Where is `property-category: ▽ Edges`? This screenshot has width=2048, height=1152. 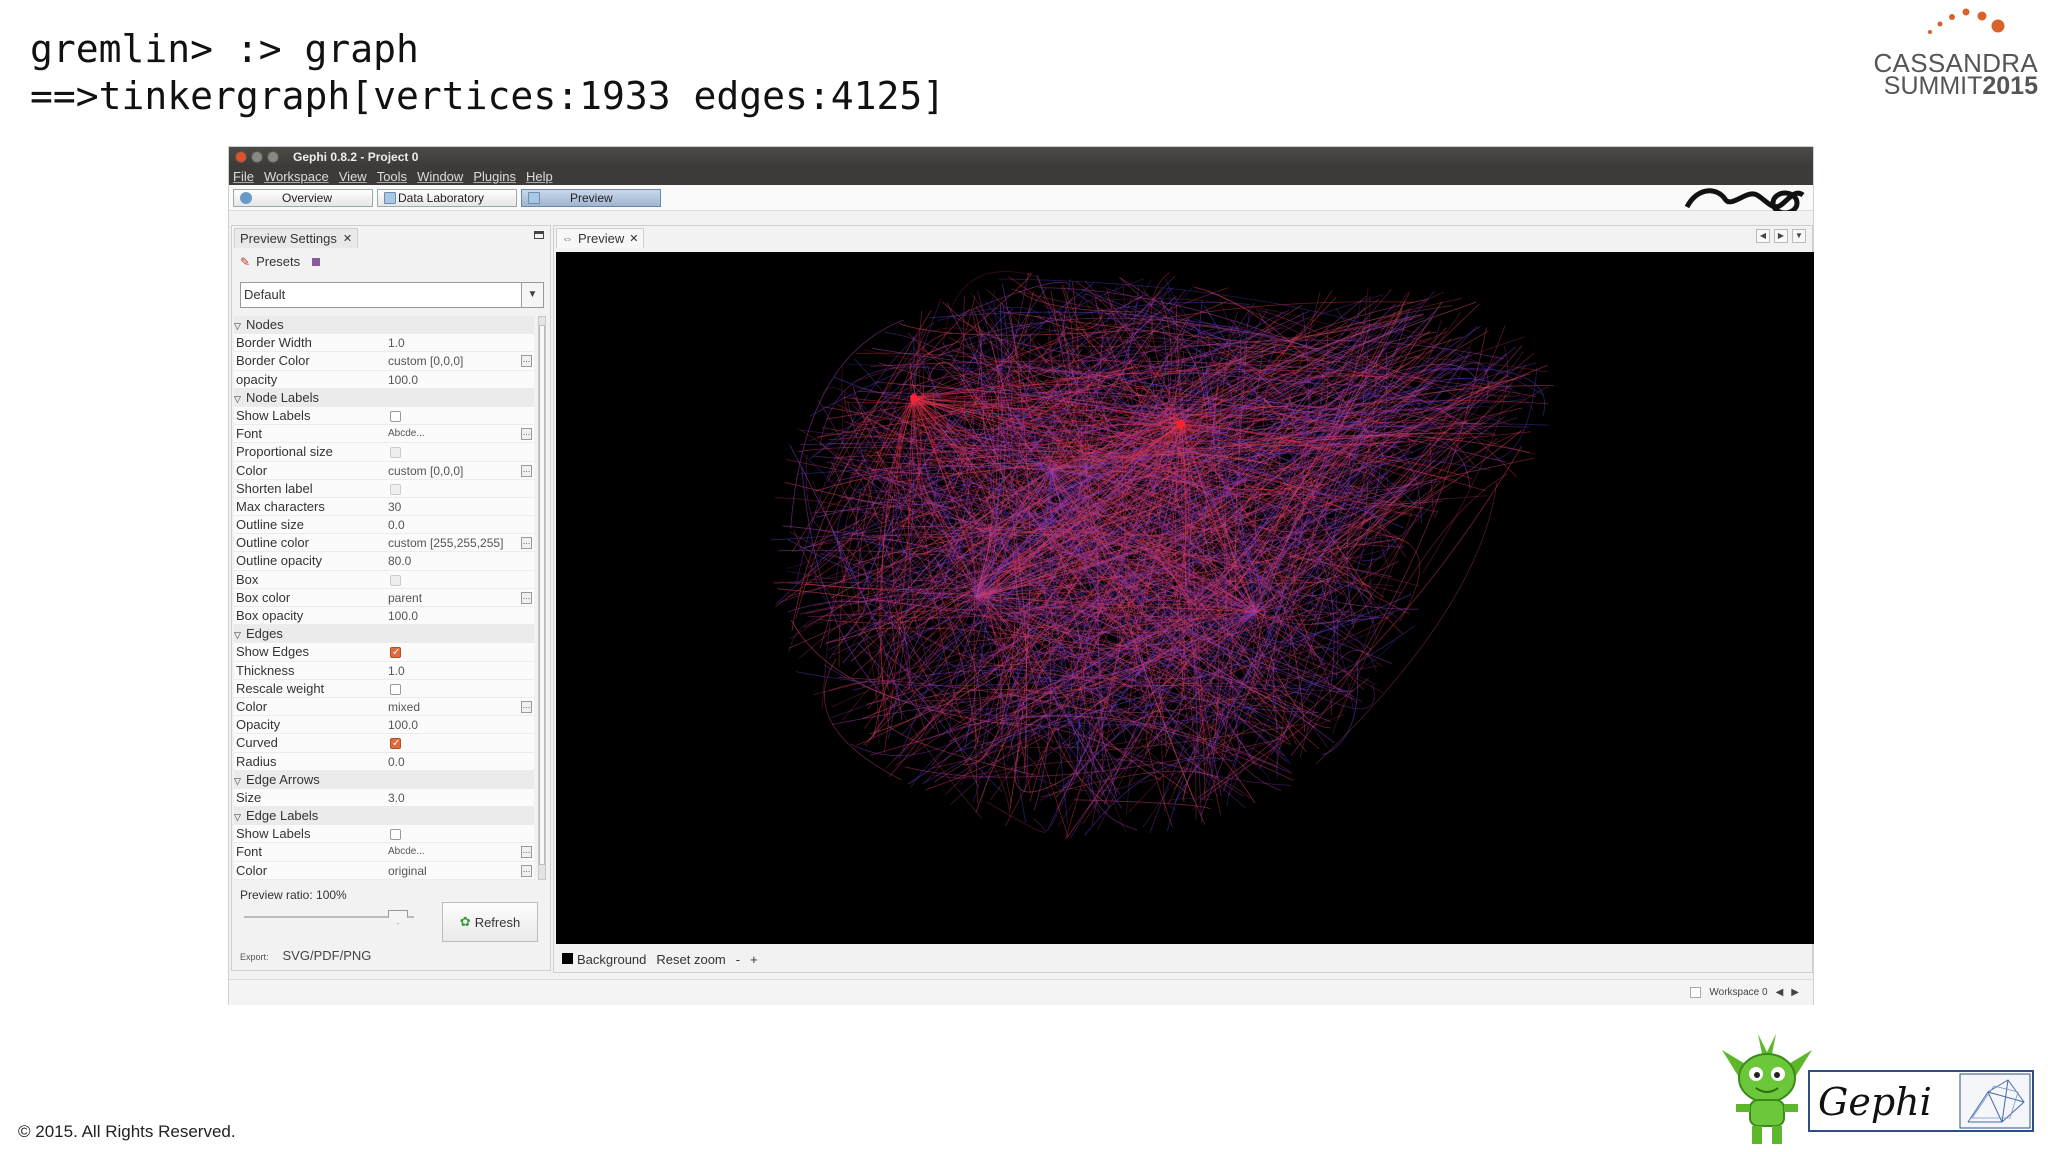 property-category: ▽ Edges is located at coordinates (384, 634).